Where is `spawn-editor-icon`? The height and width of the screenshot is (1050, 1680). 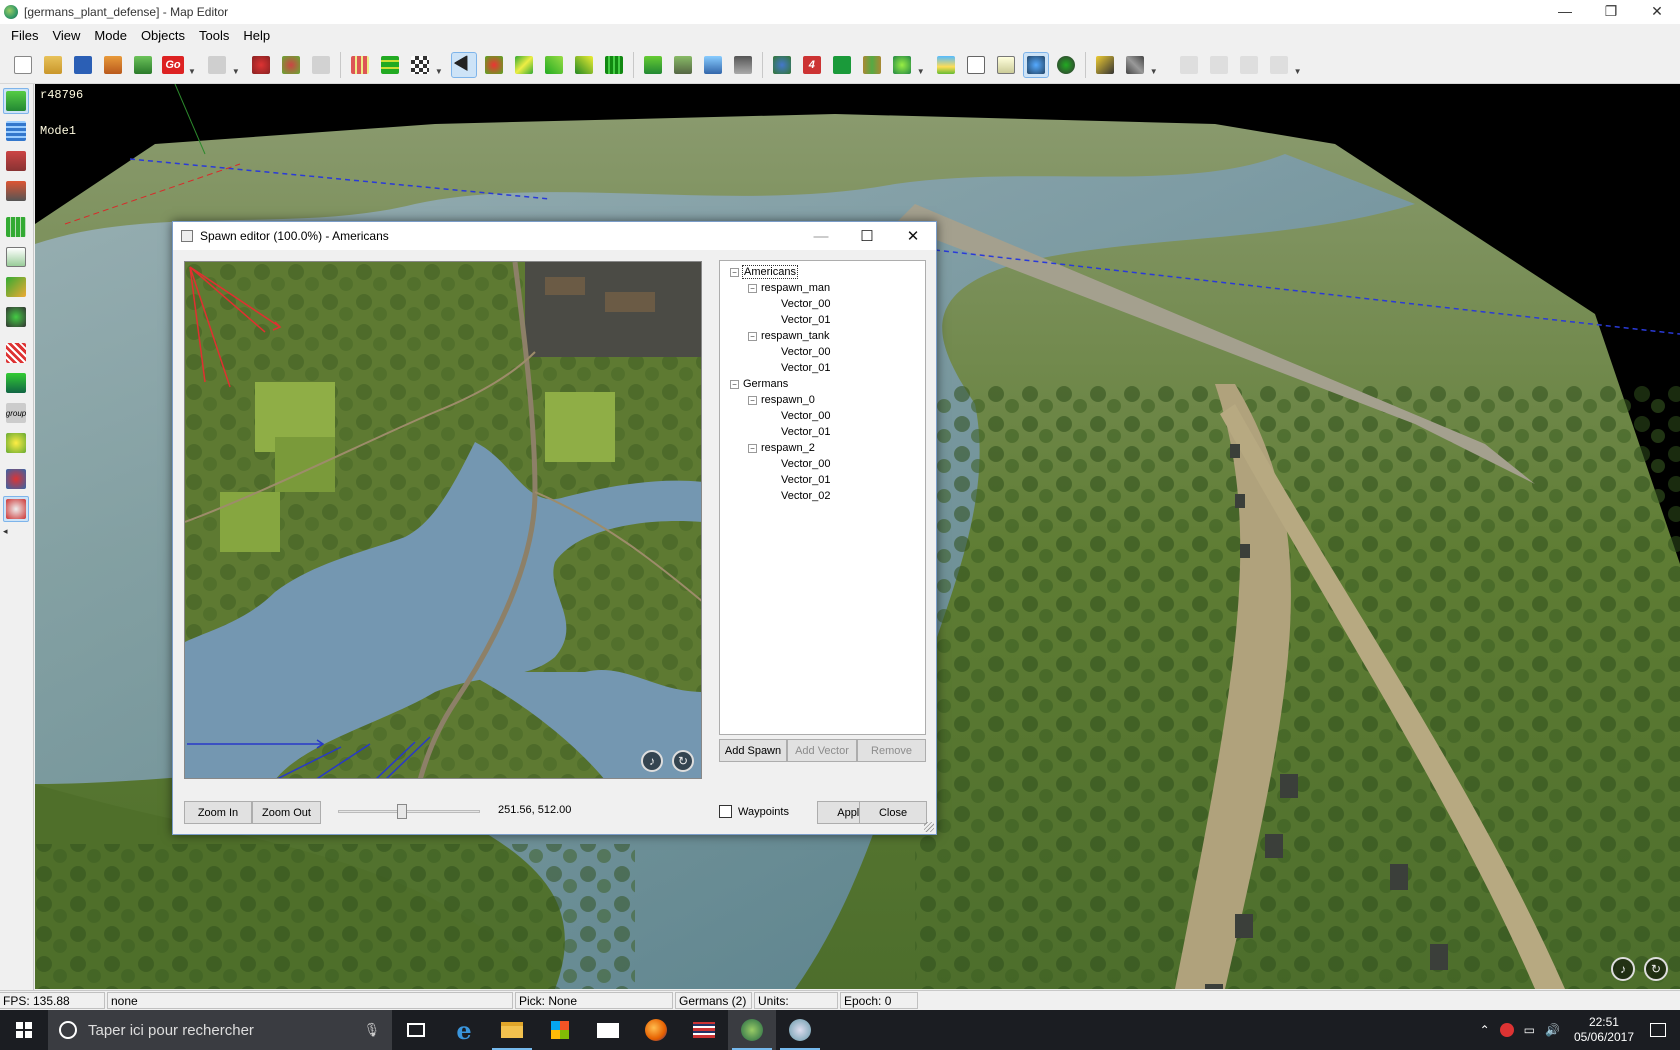
spawn-editor-icon is located at coordinates (1035, 64).